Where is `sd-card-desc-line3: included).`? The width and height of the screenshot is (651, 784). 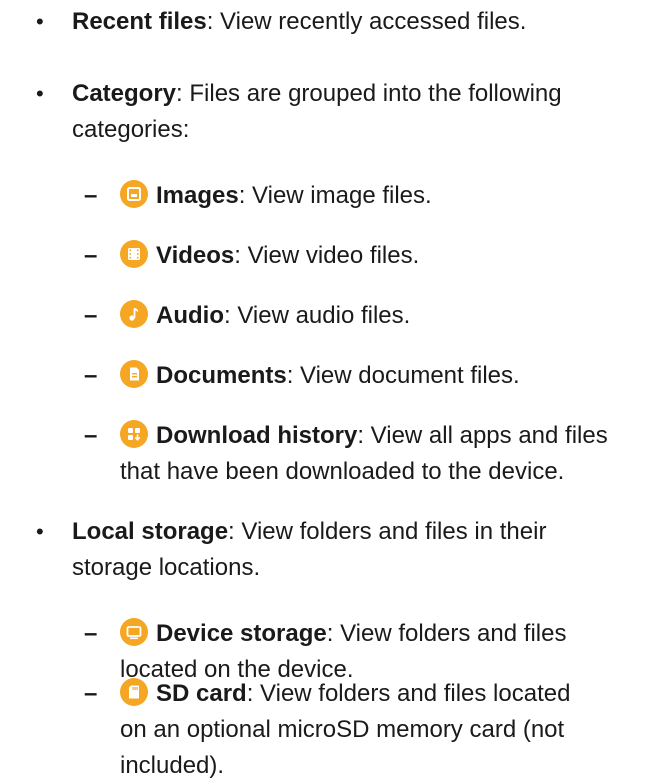 sd-card-desc-line3: included). is located at coordinates (172, 765).